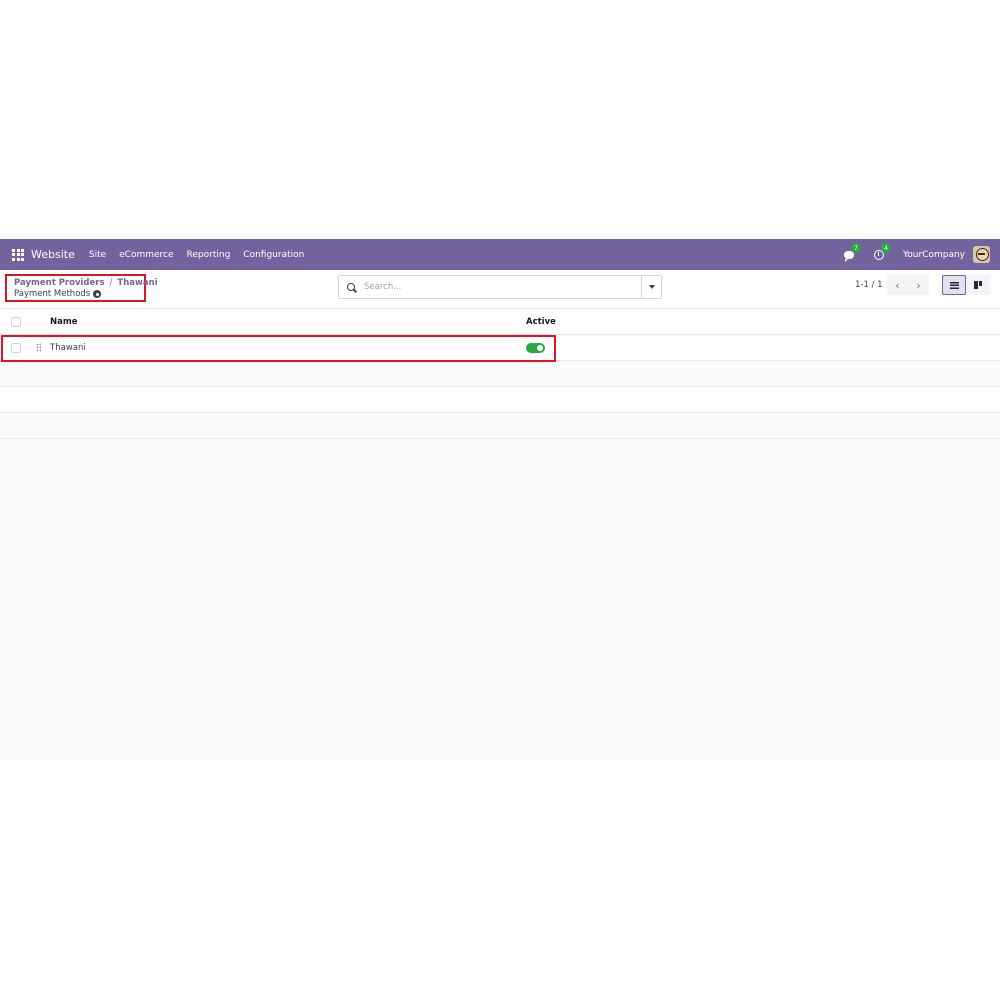 This screenshot has height=1000, width=1000. What do you see at coordinates (273, 255) in the screenshot?
I see `menu-item-configuration: Configuration` at bounding box center [273, 255].